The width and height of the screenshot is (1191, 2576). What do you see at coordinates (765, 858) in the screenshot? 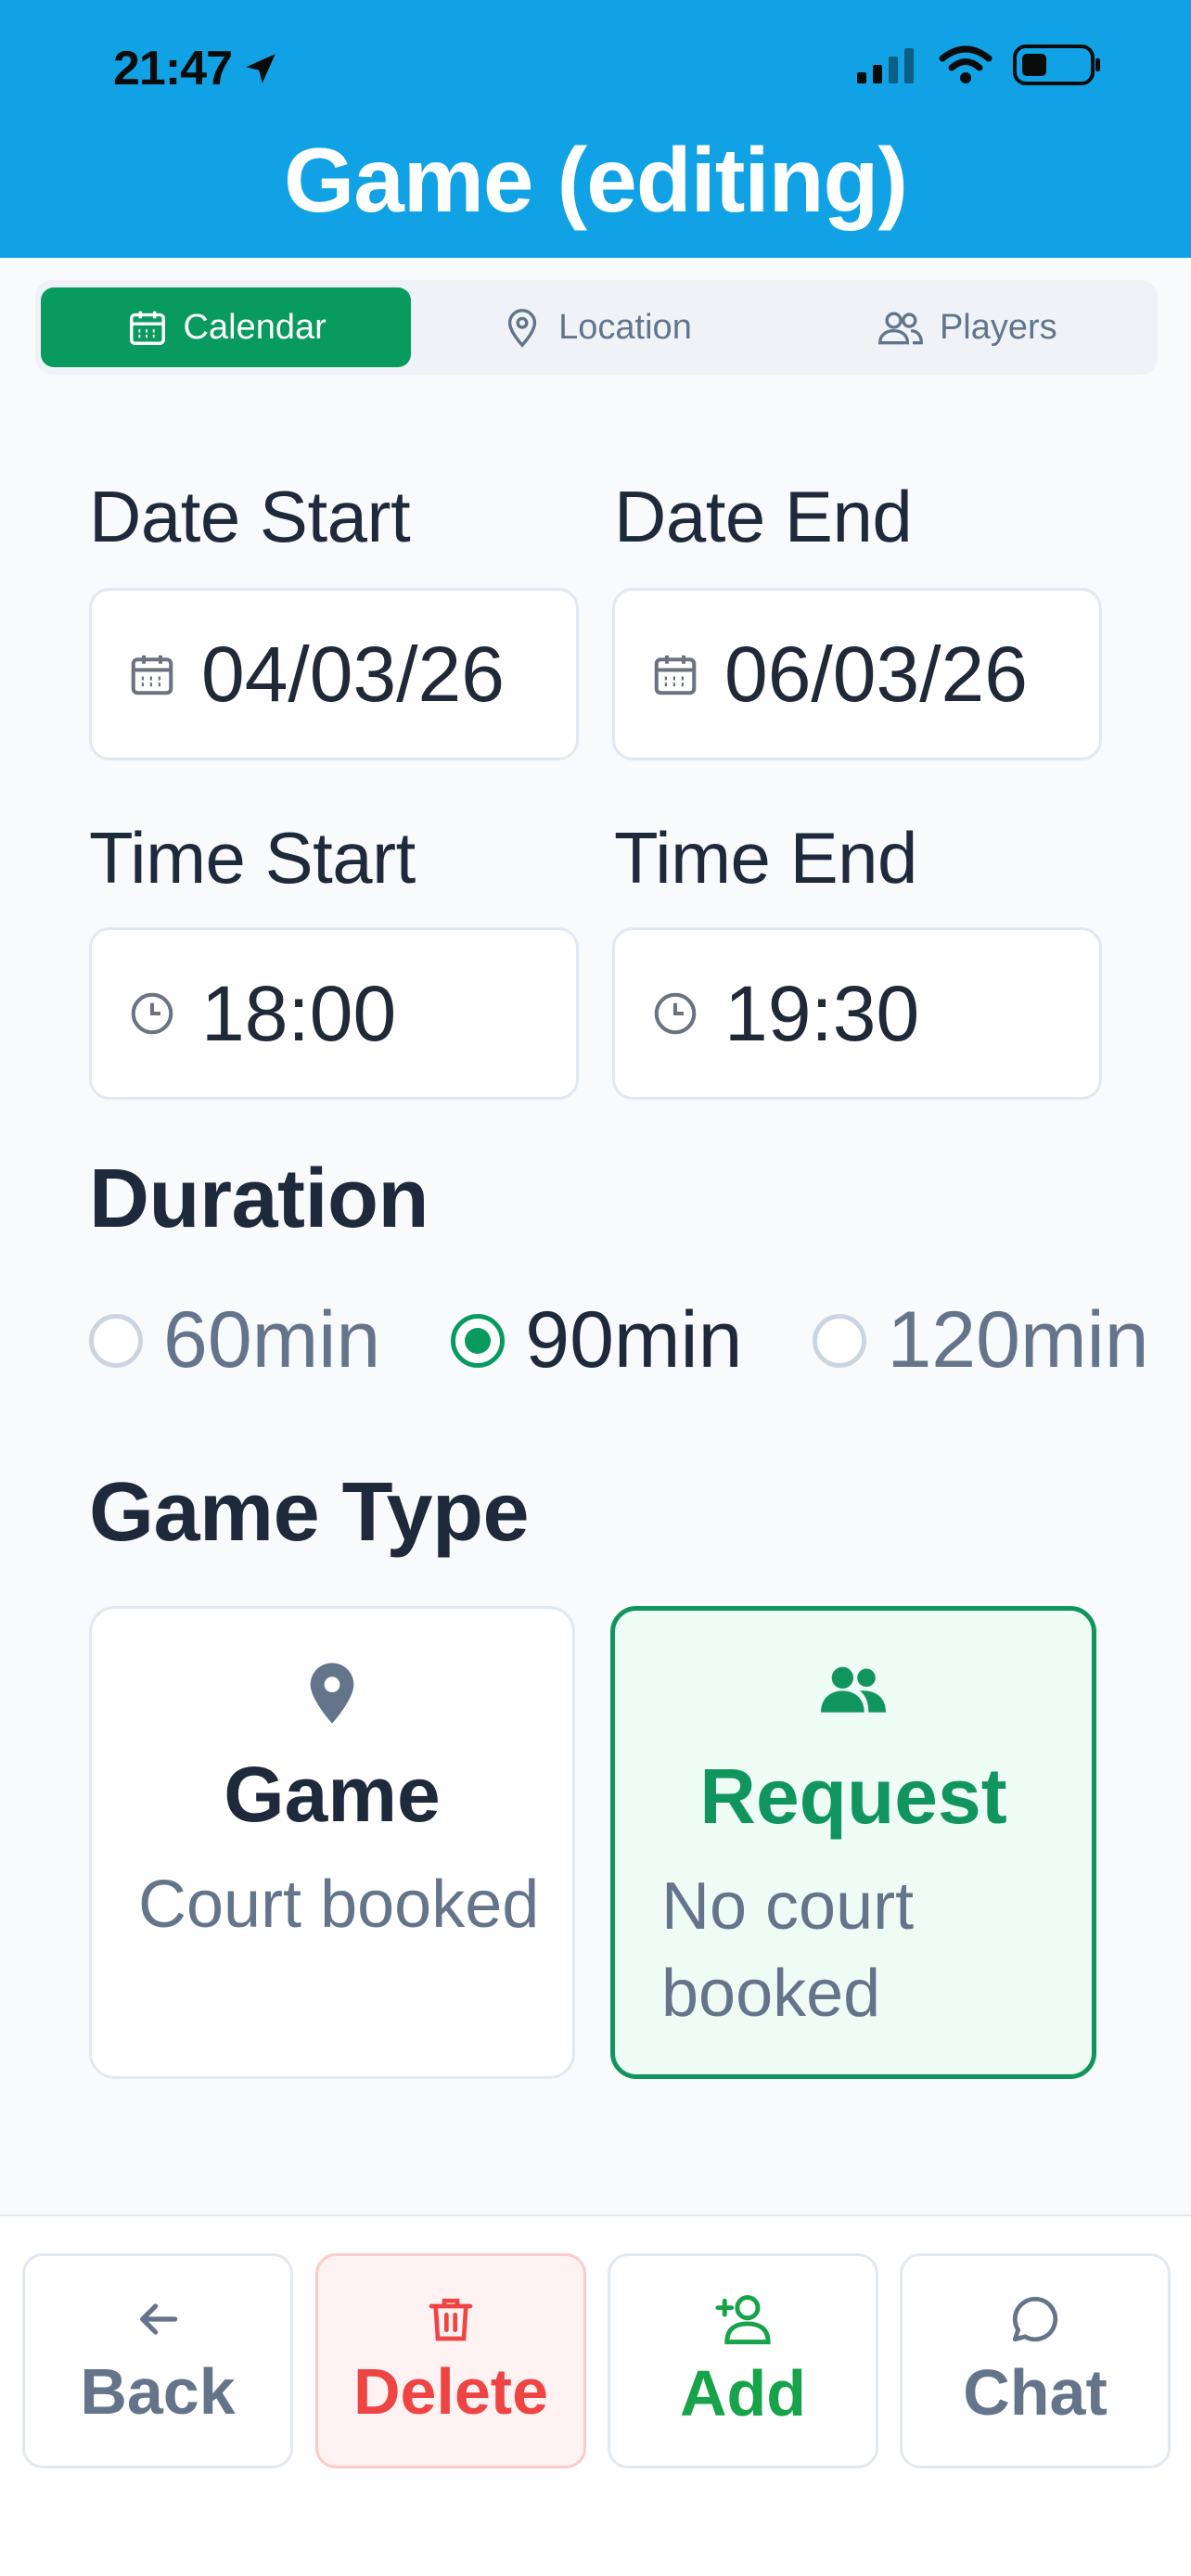
I see `time-end-label: Time End` at bounding box center [765, 858].